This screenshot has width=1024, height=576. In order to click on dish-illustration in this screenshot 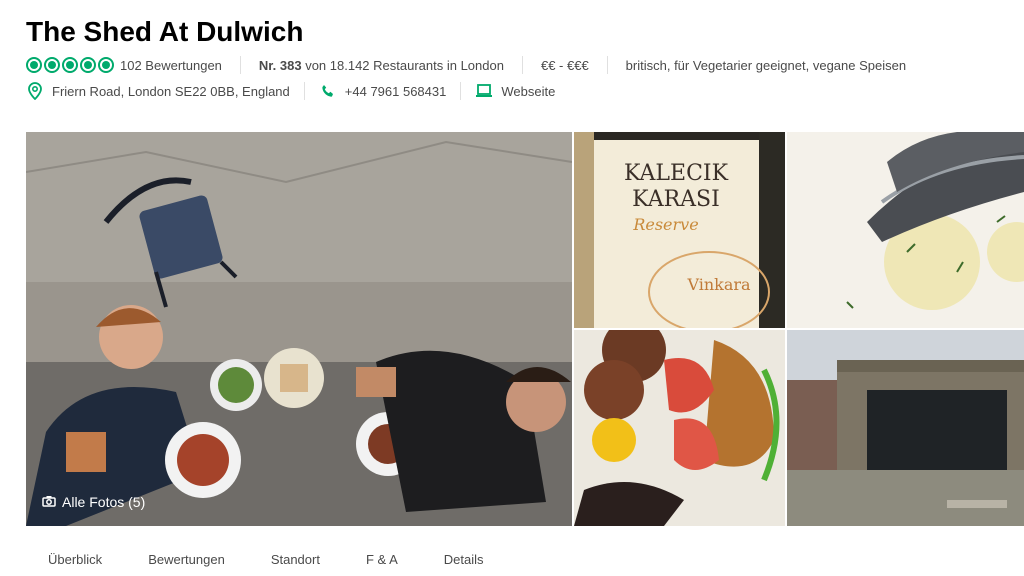, I will do `click(679, 428)`.